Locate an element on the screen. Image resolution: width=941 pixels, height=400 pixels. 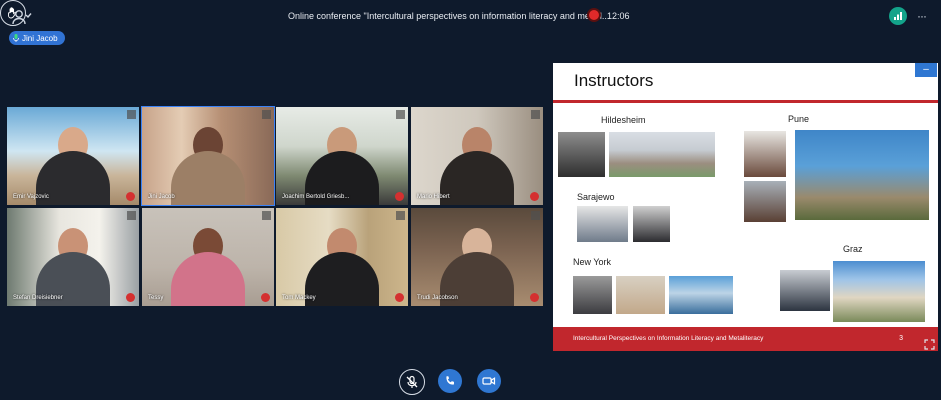
participant-name: Tom Mackey is located at coordinates (299, 298).